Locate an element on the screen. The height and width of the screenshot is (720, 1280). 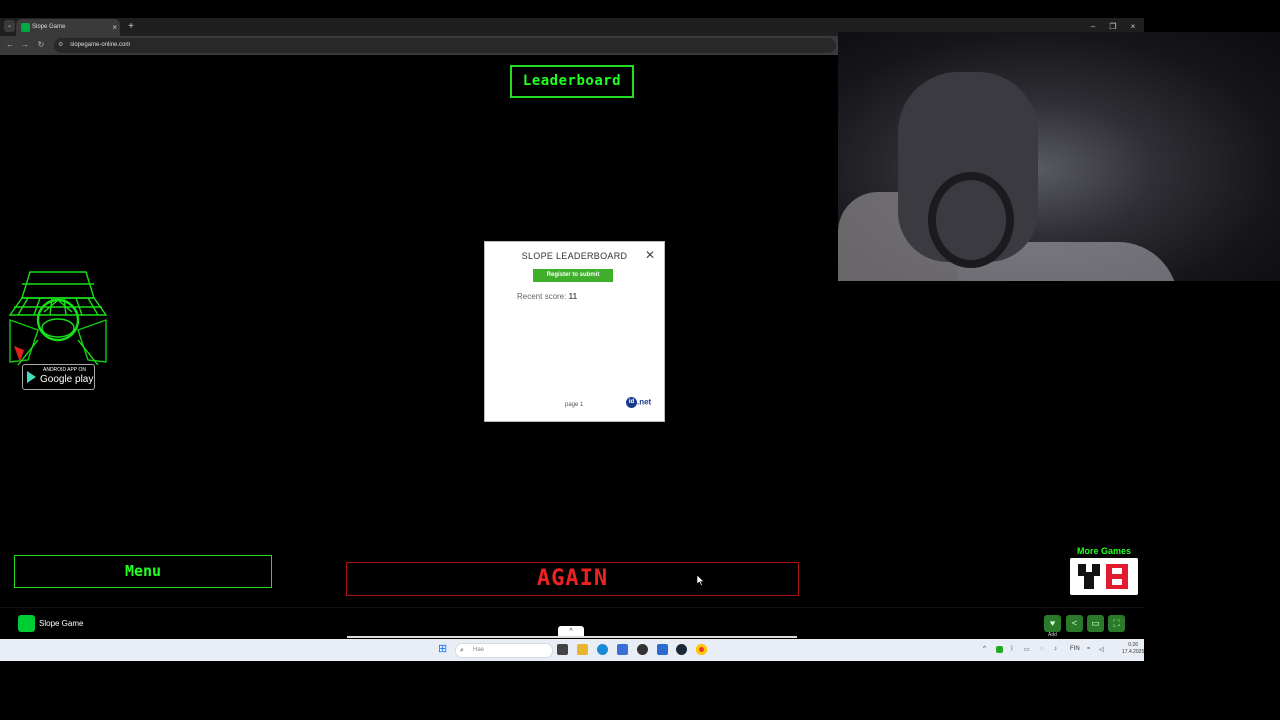
site-info-icon: ⚙ is located at coordinates (61, 45).